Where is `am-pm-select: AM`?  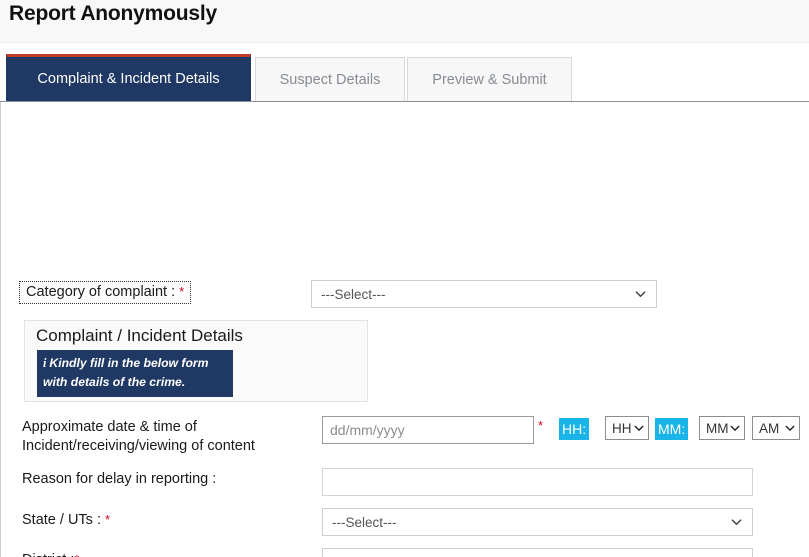 am-pm-select: AM is located at coordinates (776, 428).